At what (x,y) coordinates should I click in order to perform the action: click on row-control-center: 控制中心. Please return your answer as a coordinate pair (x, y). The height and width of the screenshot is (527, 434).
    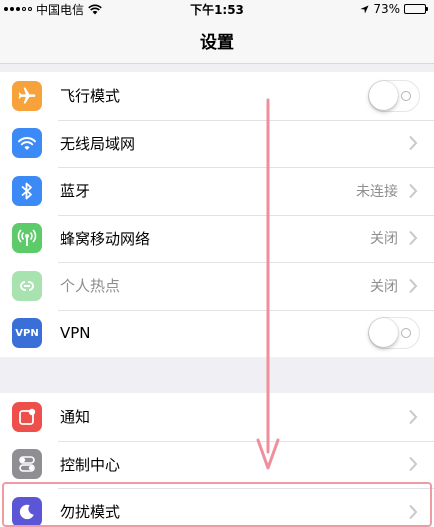
    Looking at the image, I should click on (217, 464).